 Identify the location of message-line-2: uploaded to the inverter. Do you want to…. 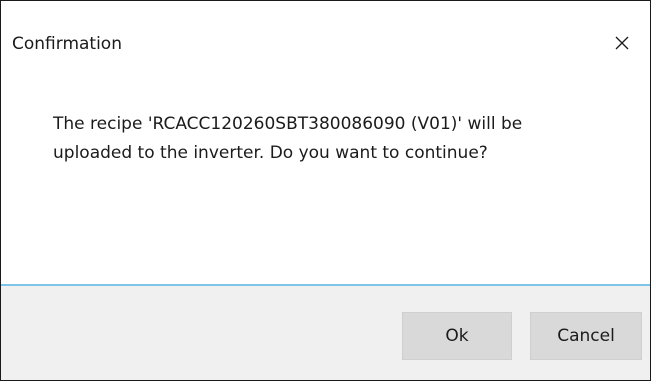
(270, 153).